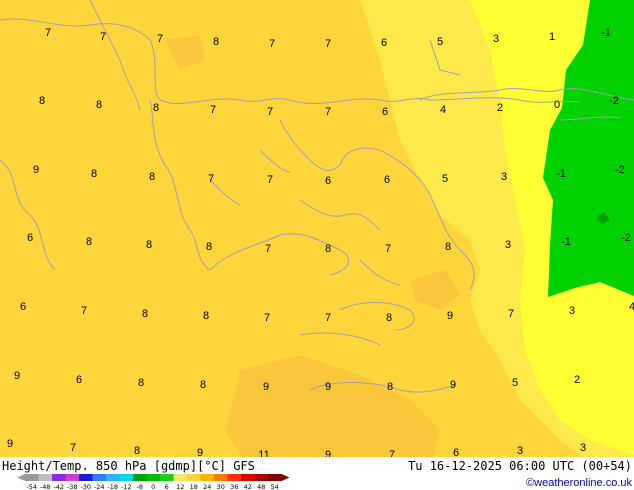 This screenshot has width=634, height=490. I want to click on colorbar-tick-label: 42, so click(248, 486).